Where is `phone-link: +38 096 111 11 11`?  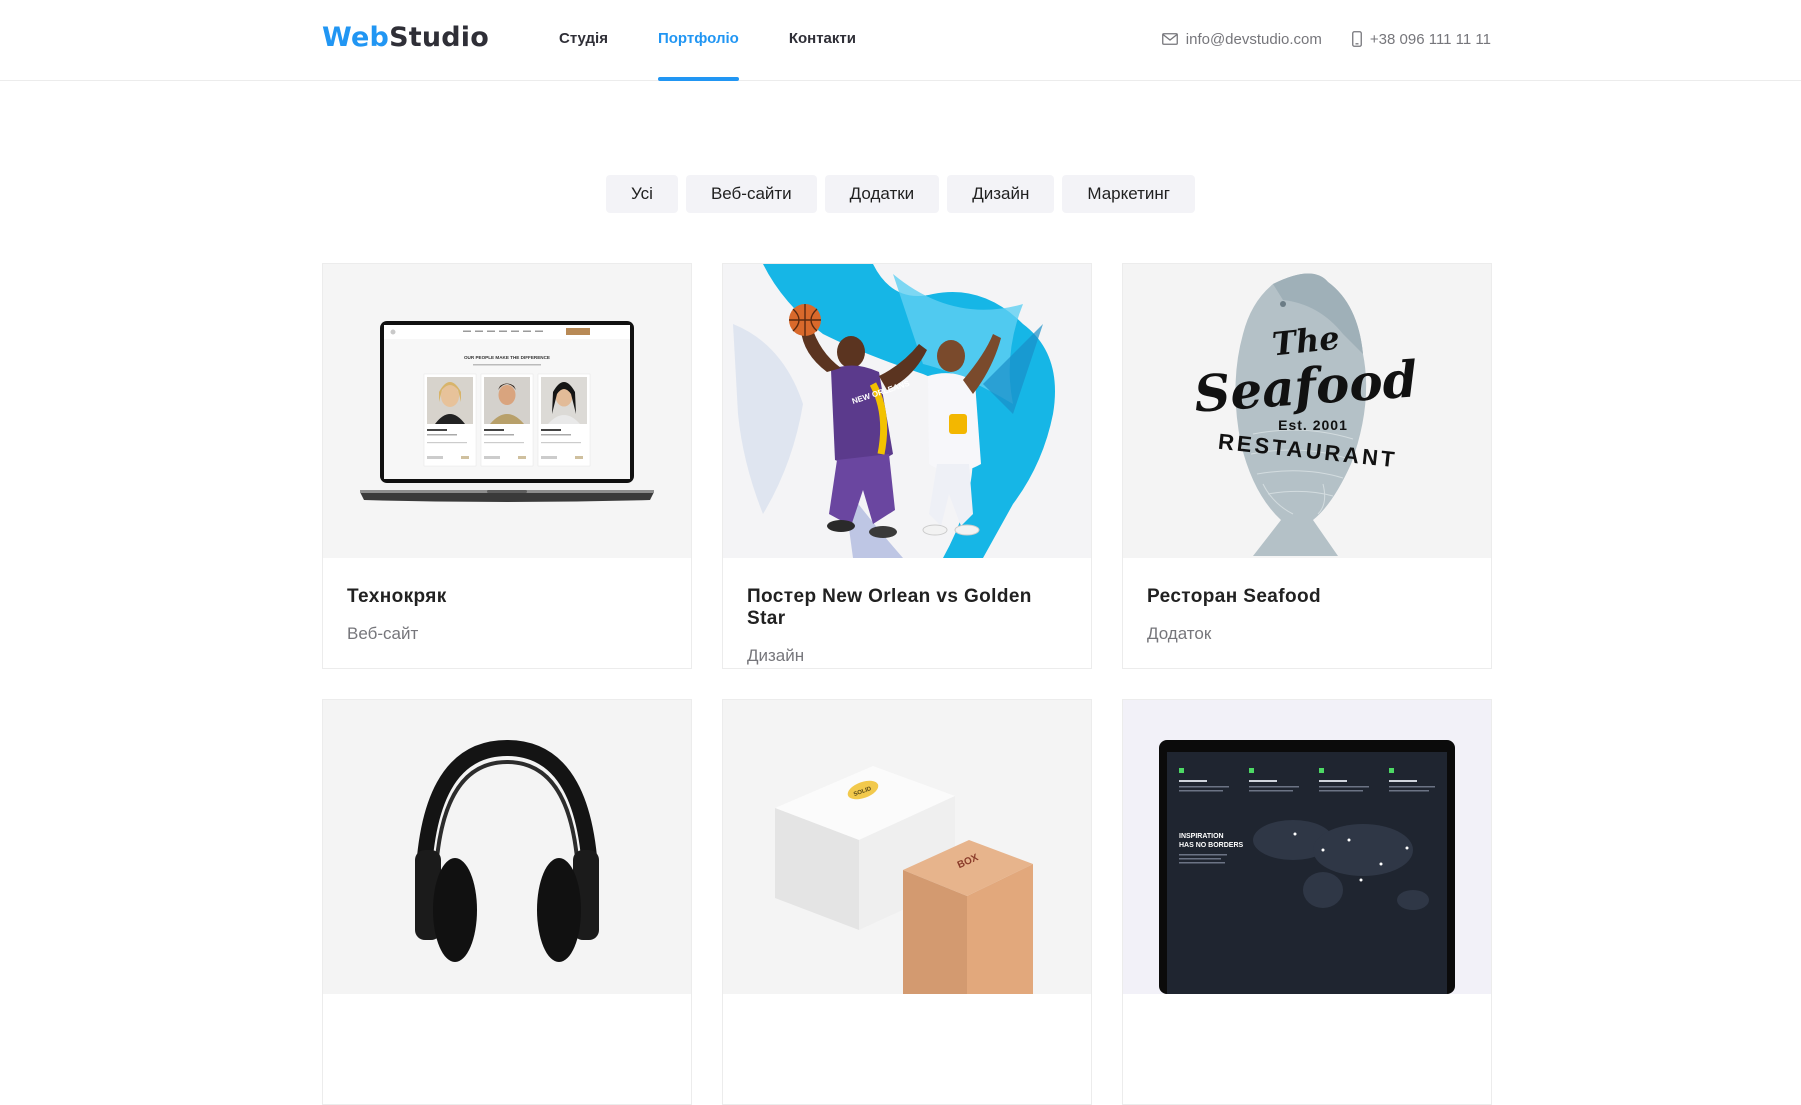
phone-link: +38 096 111 11 11 is located at coordinates (1421, 39).